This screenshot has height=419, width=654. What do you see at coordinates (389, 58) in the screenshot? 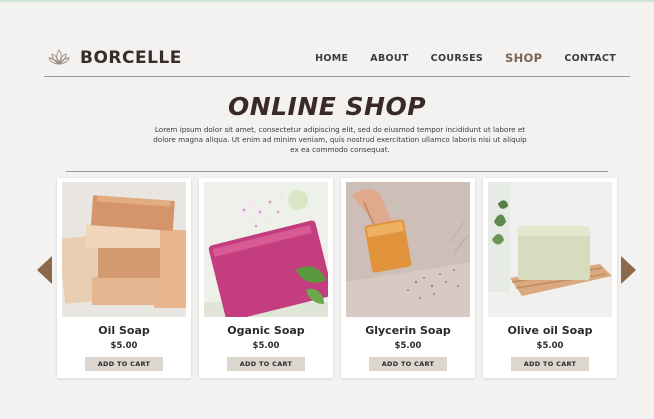
I see `nav-about: ABOUT` at bounding box center [389, 58].